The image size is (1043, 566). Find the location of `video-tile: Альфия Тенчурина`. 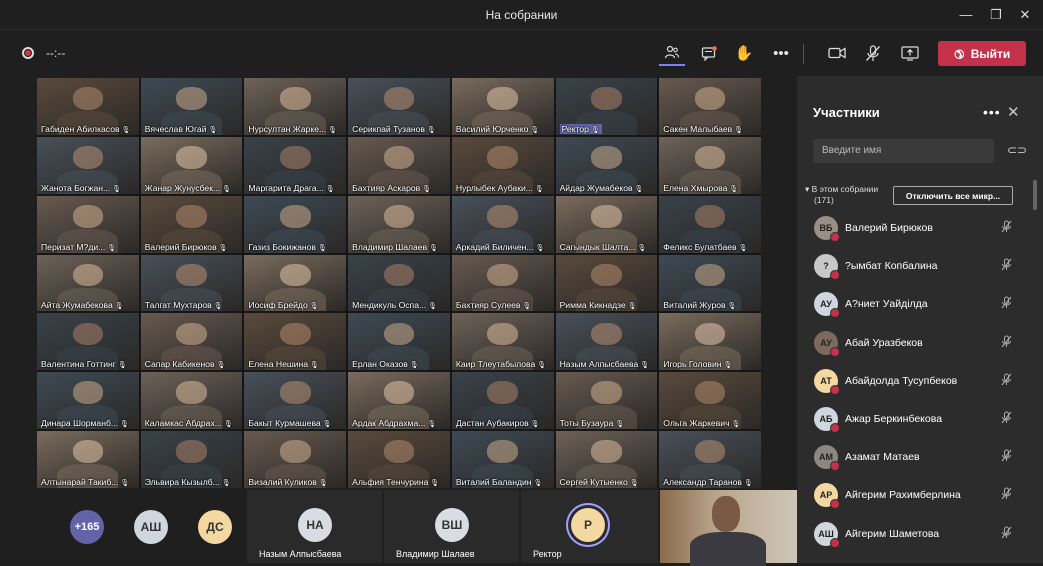

video-tile: Альфия Тенчурина is located at coordinates (399, 459).